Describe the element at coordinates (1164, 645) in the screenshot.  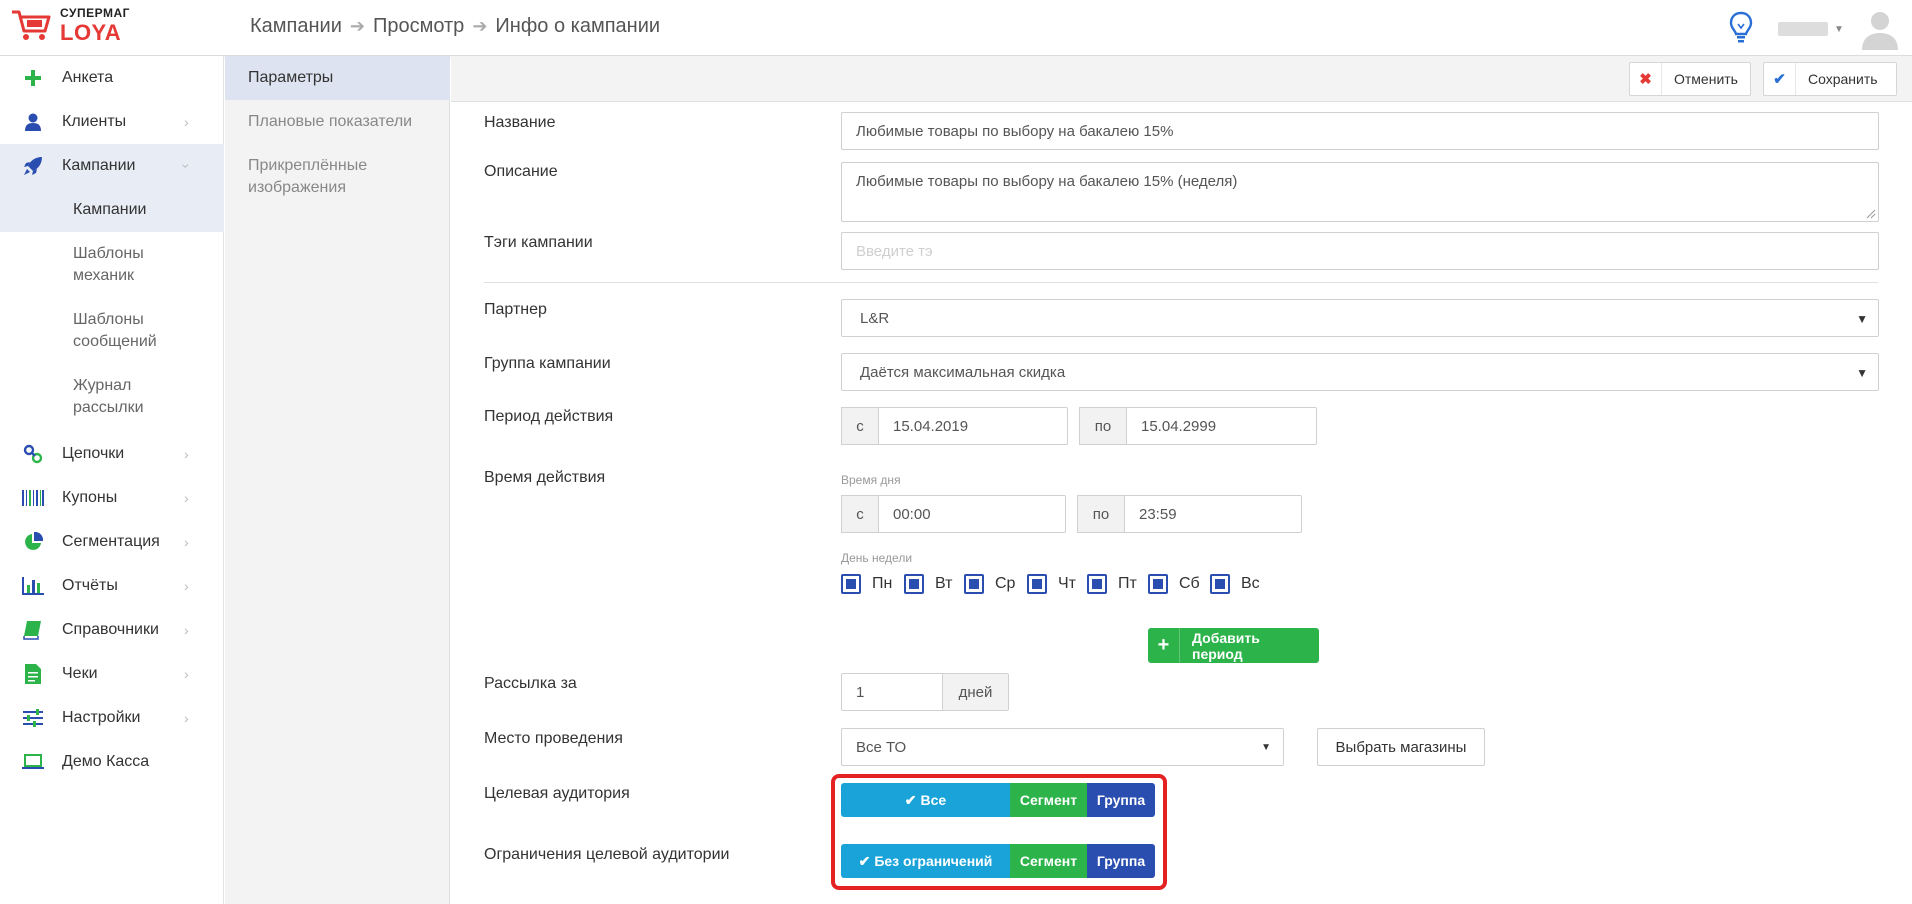
I see `plus-icon: +` at that location.